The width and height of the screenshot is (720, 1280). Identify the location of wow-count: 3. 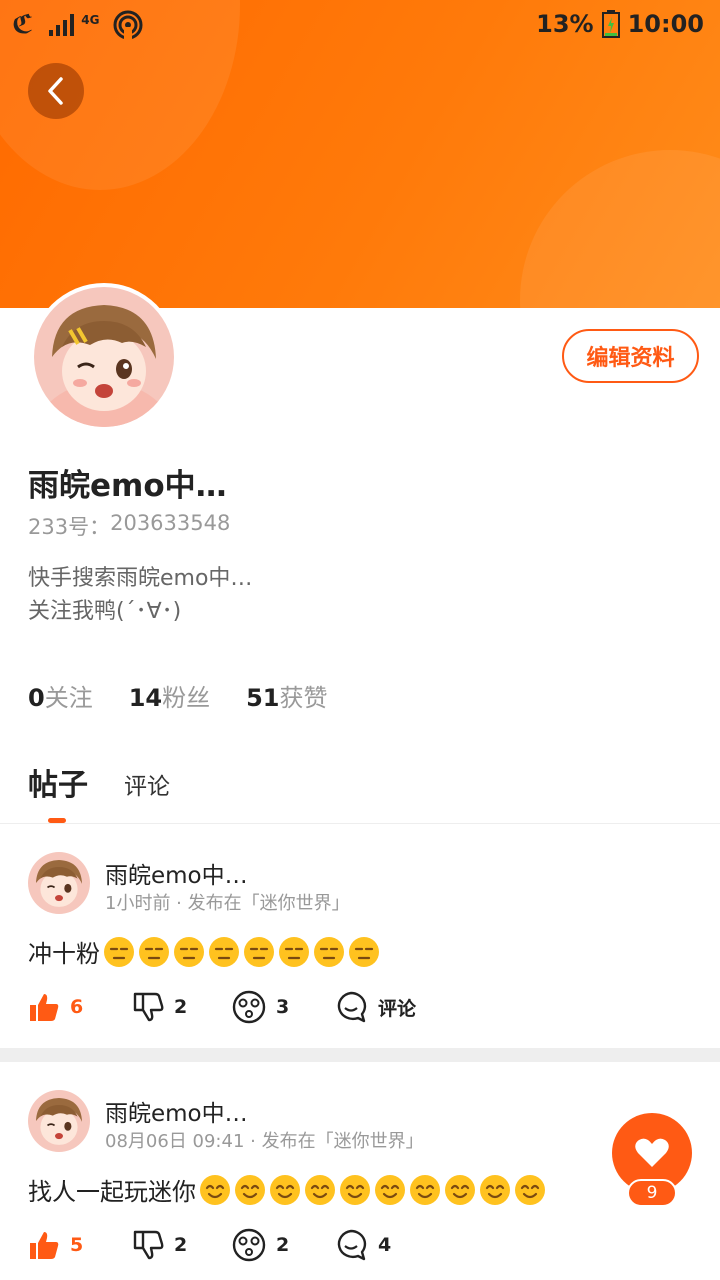
(283, 1007).